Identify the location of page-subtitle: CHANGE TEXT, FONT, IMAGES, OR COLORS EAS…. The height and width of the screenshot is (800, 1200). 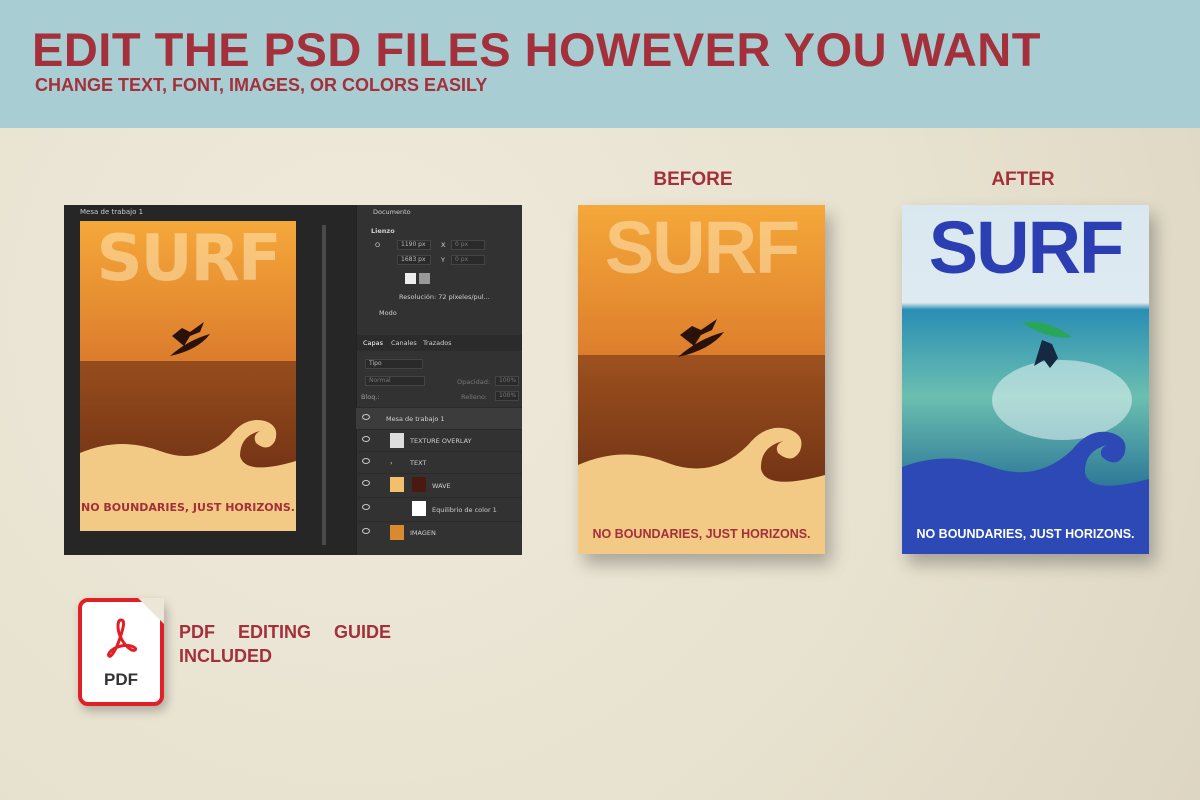
(261, 85).